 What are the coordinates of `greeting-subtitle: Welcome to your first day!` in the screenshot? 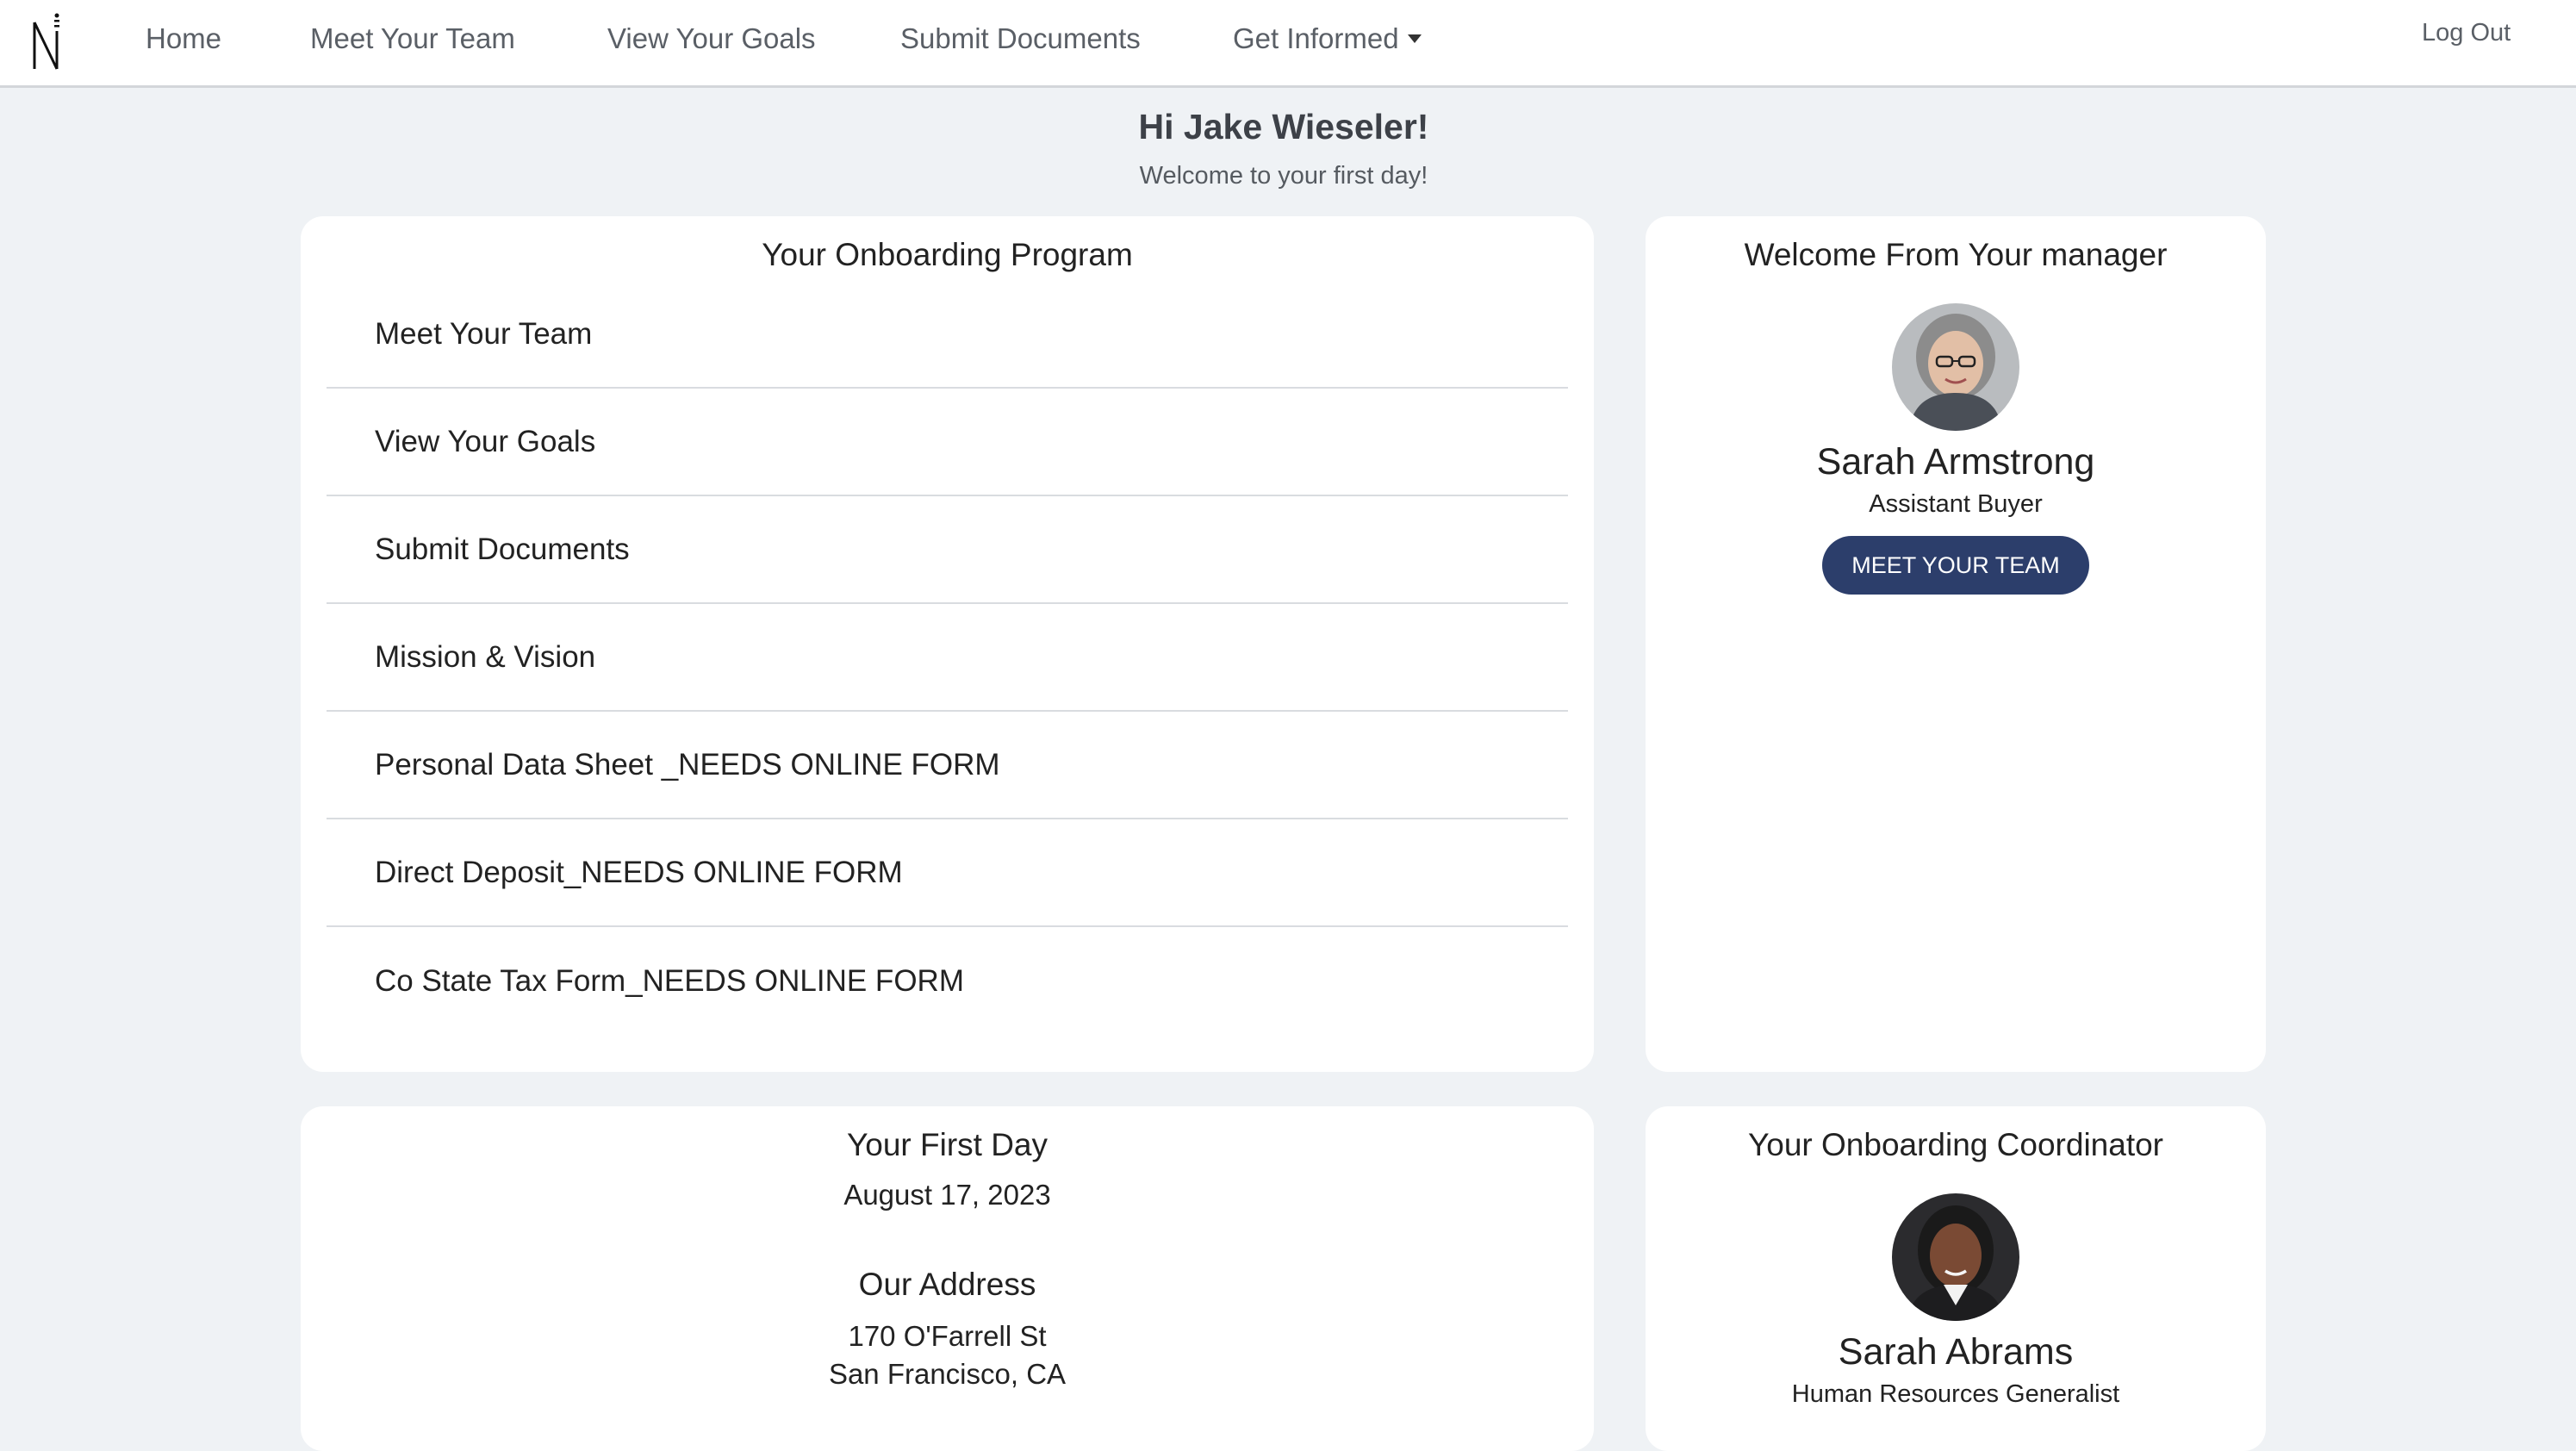 It's located at (1284, 176).